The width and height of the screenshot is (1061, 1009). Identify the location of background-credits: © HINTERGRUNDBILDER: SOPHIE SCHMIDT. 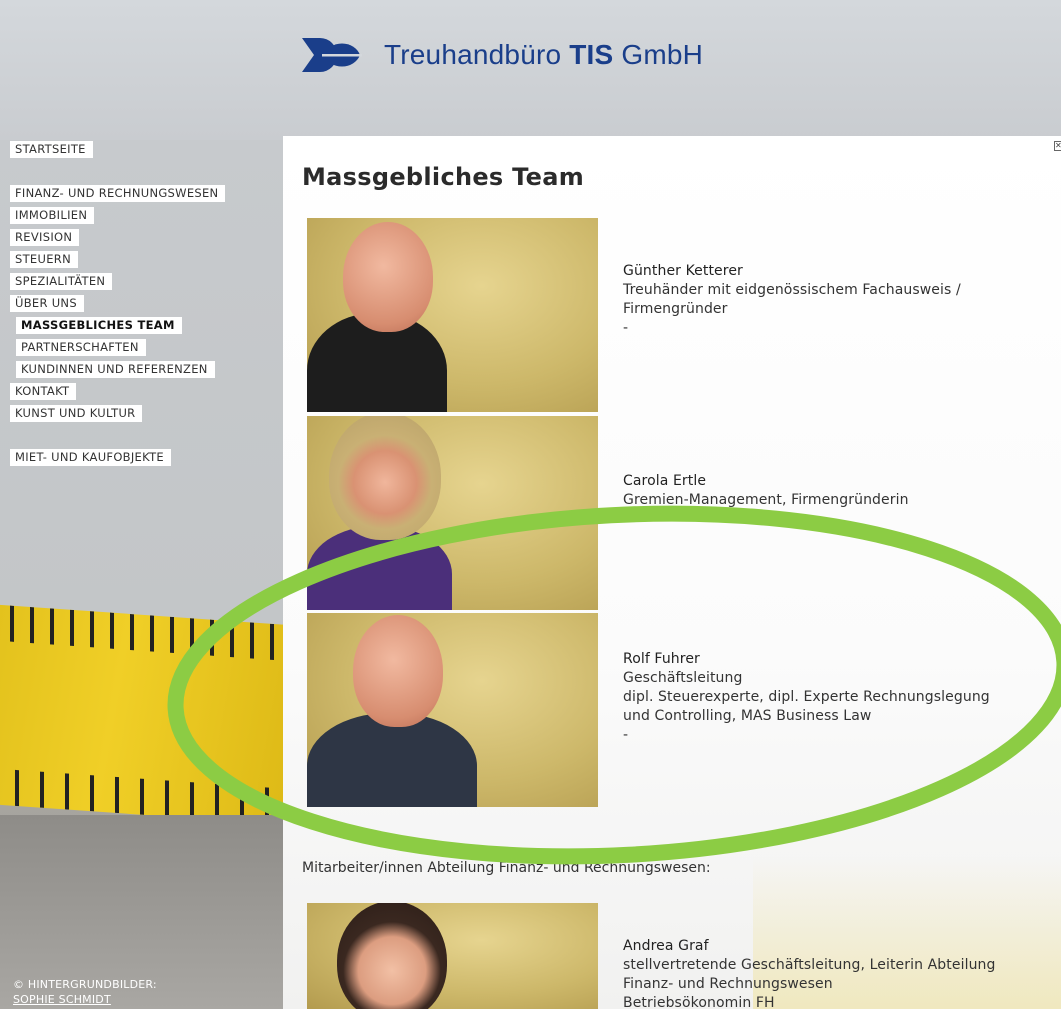
(85, 992).